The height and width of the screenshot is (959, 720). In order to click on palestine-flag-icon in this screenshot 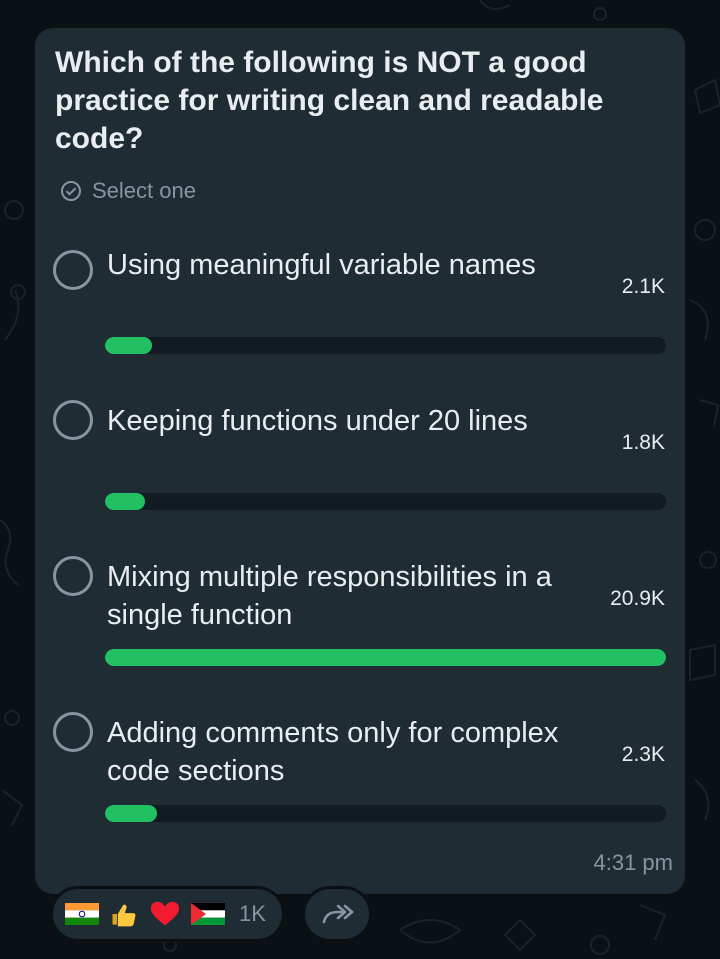, I will do `click(208, 914)`.